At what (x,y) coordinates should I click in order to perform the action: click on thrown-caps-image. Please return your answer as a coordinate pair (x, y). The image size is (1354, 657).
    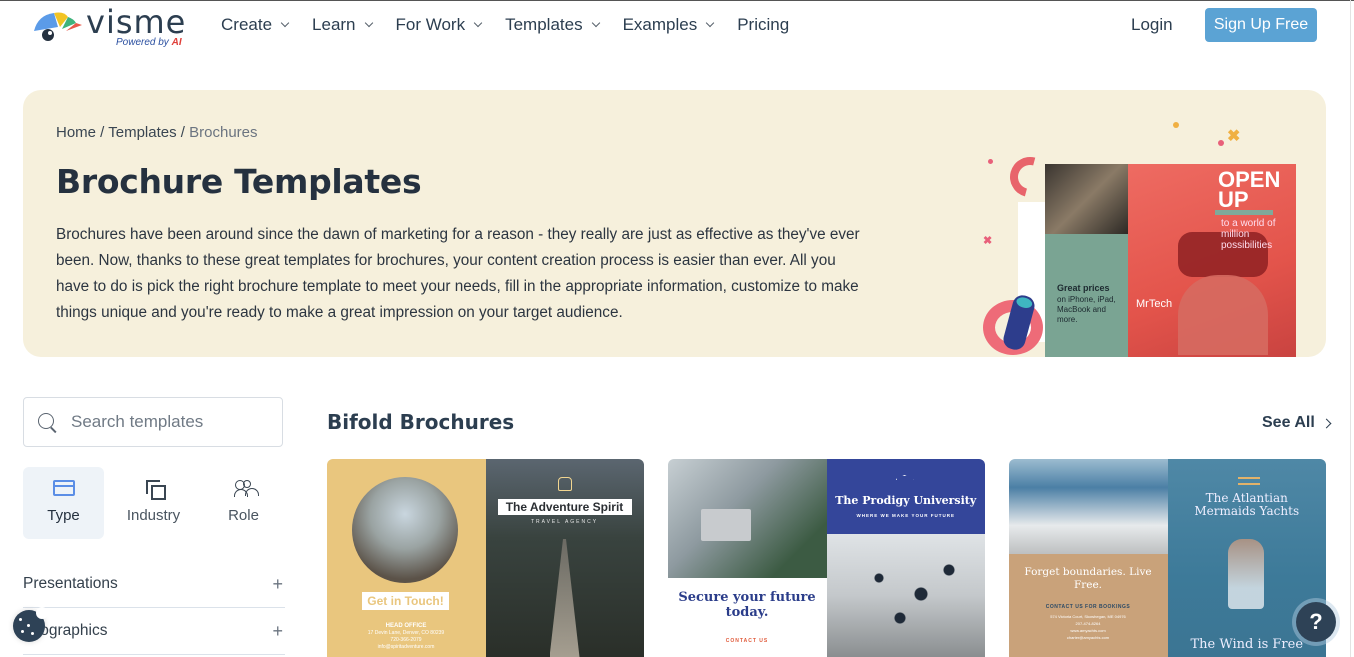
    Looking at the image, I should click on (906, 594).